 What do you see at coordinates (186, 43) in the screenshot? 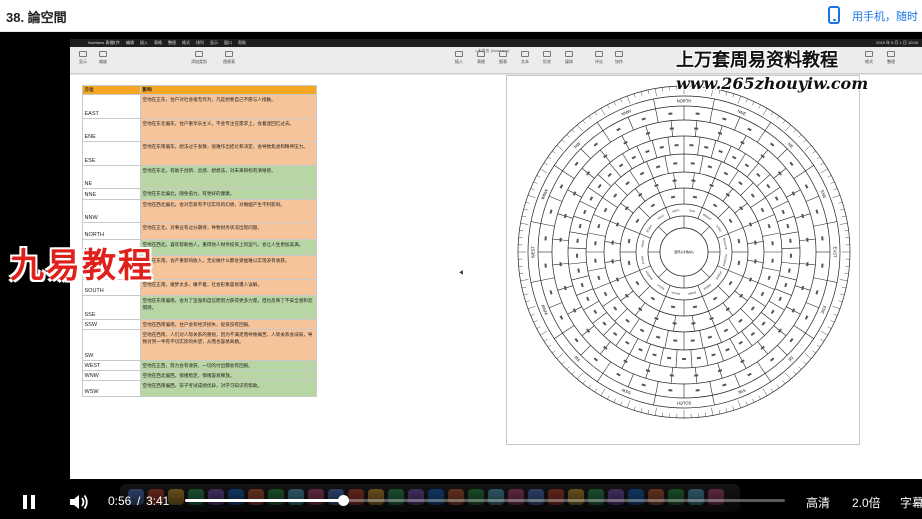
I see `menubar-item: 格式` at bounding box center [186, 43].